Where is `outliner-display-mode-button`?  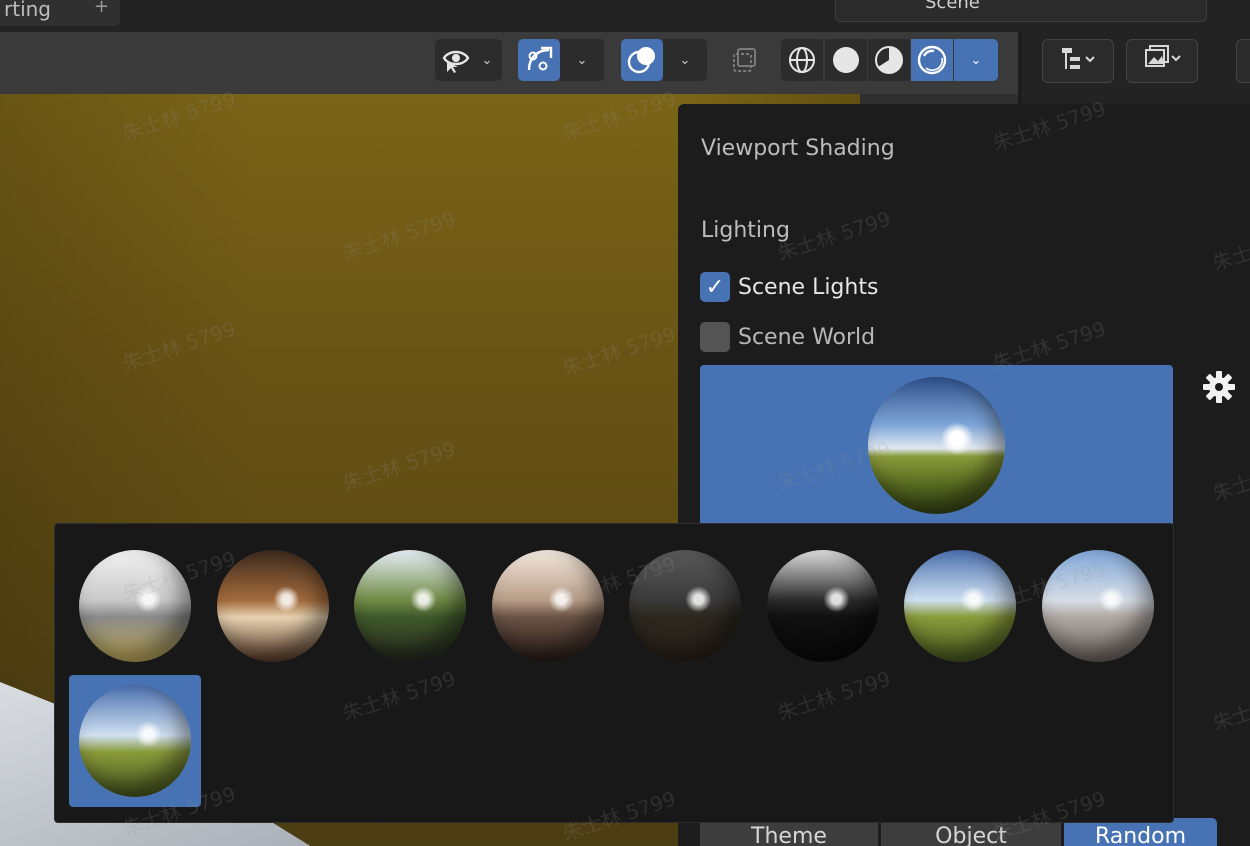 outliner-display-mode-button is located at coordinates (1078, 61).